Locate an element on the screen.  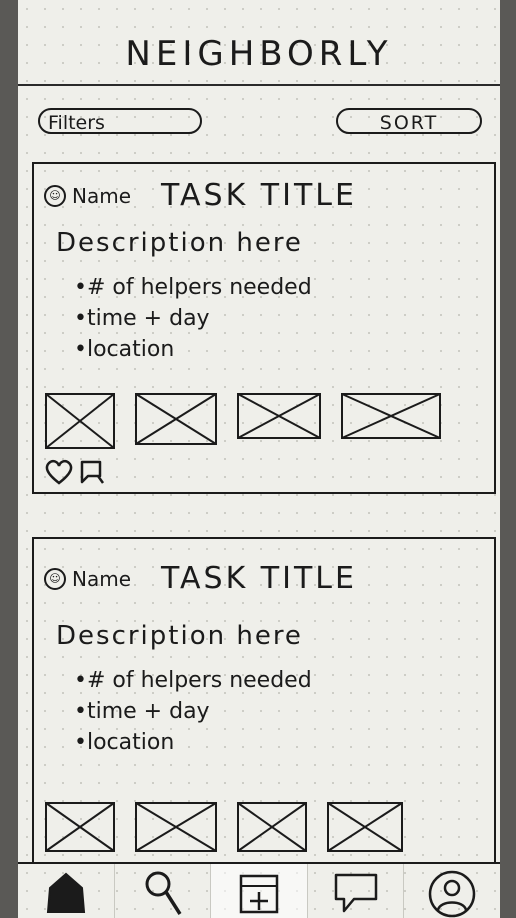
messages-icon is located at coordinates (355, 893).